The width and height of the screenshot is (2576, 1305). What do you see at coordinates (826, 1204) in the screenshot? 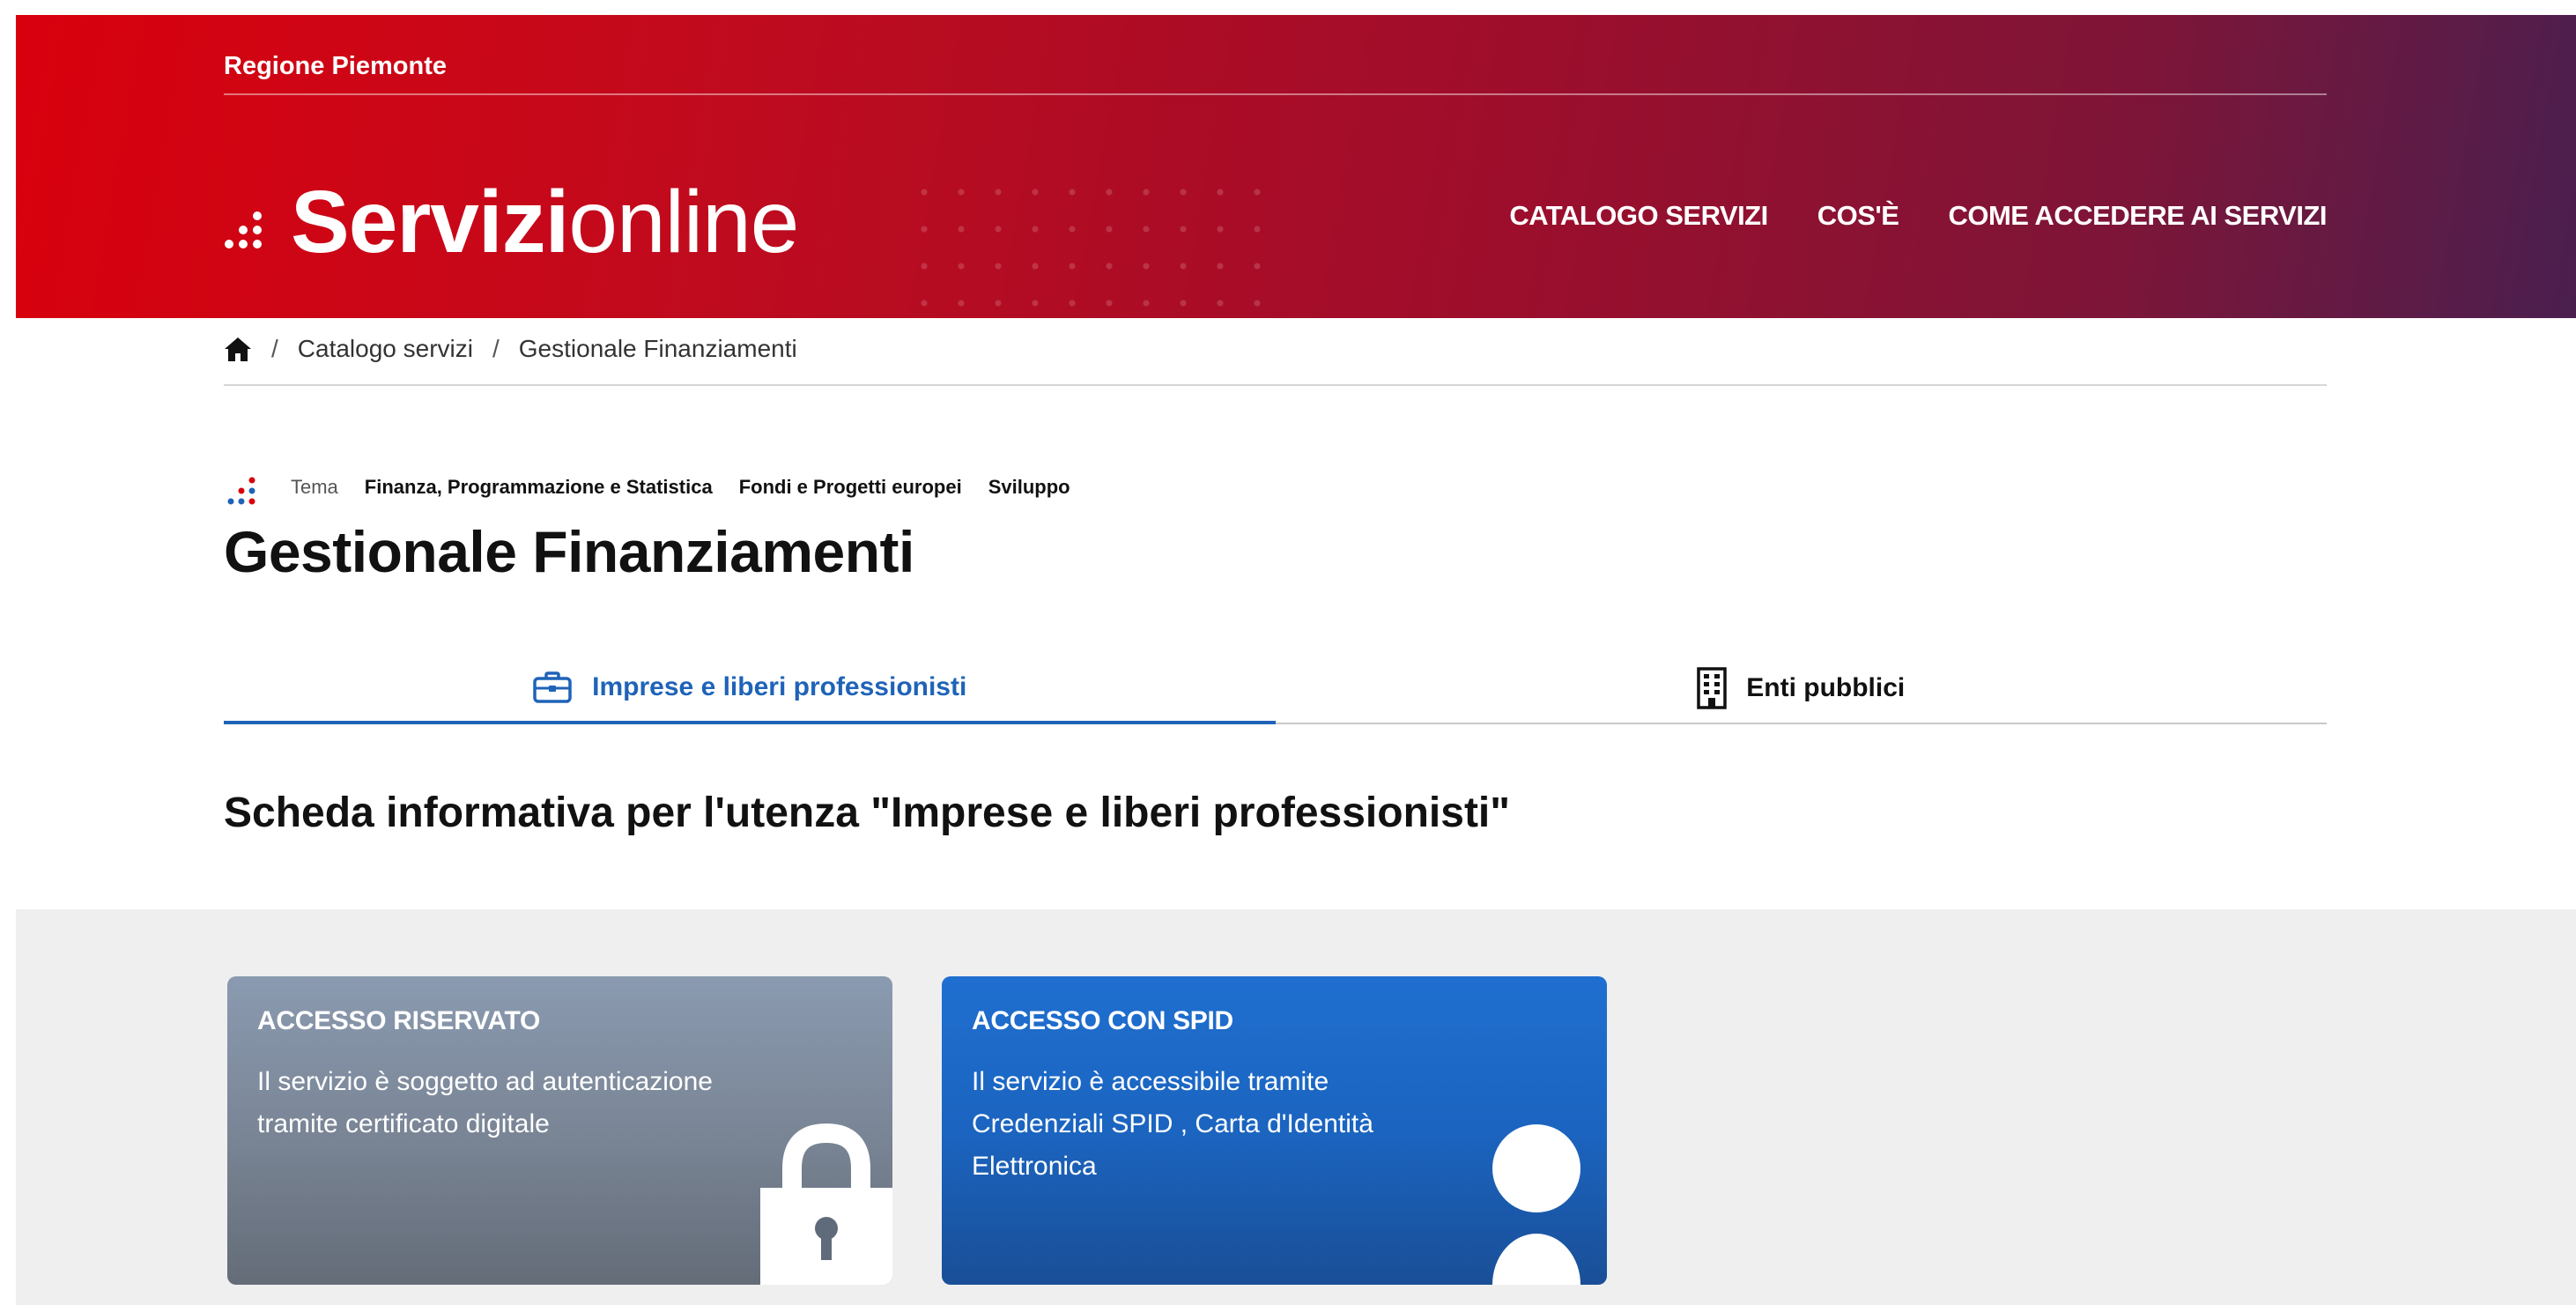
I see `lock-icon` at bounding box center [826, 1204].